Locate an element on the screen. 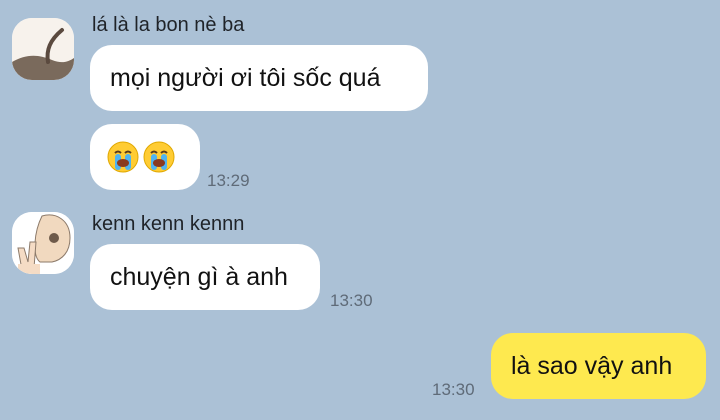  leaf-stem-avatar-icon is located at coordinates (43, 49).